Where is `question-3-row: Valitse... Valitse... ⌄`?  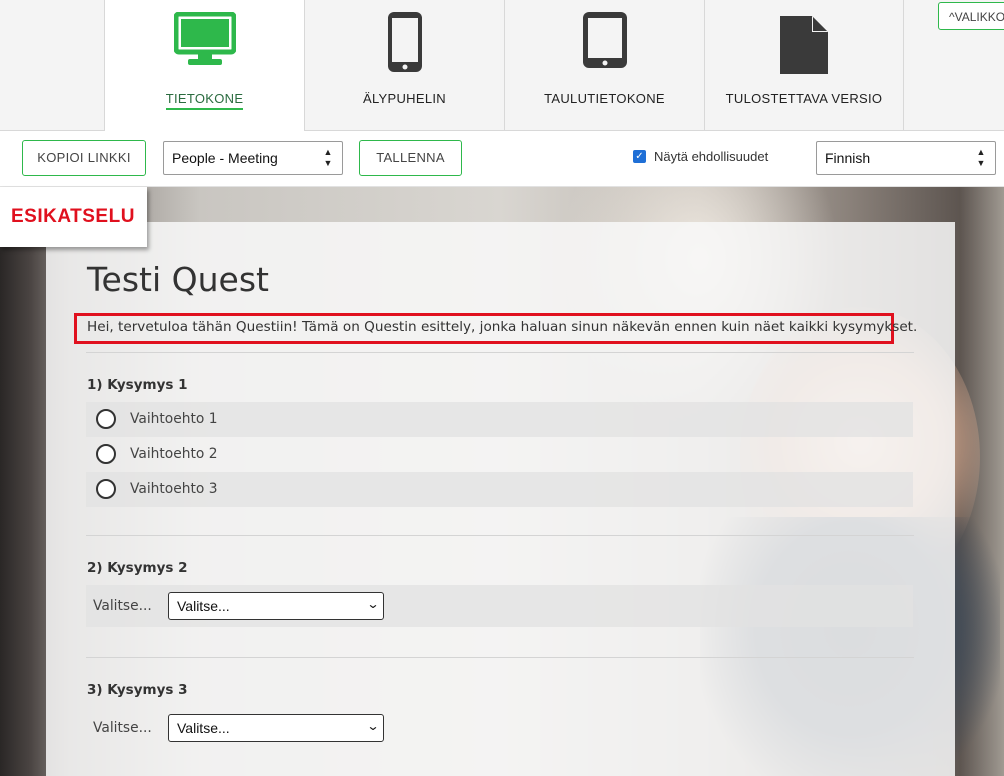
question-3-row: Valitse... Valitse... ⌄ is located at coordinates (499, 728).